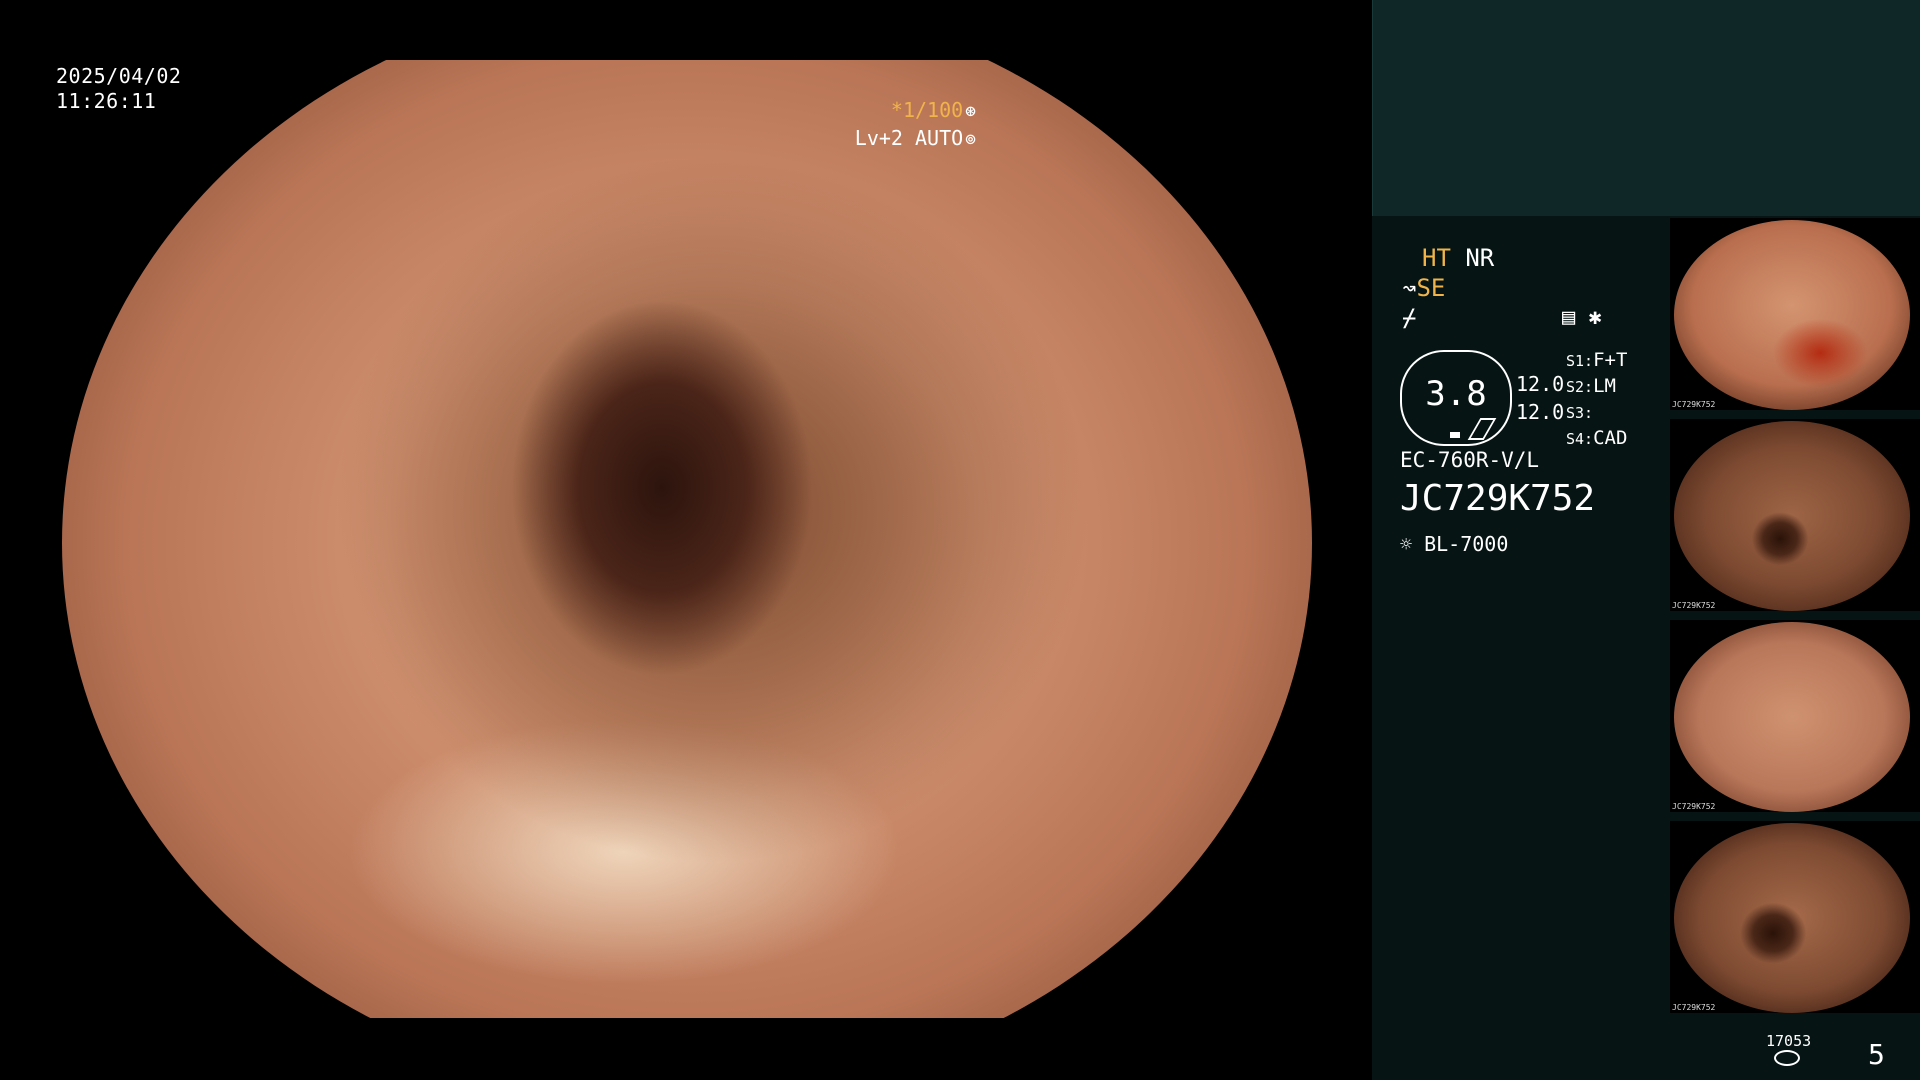 The image size is (1920, 1080). I want to click on shutter-text: *1/100, so click(927, 110).